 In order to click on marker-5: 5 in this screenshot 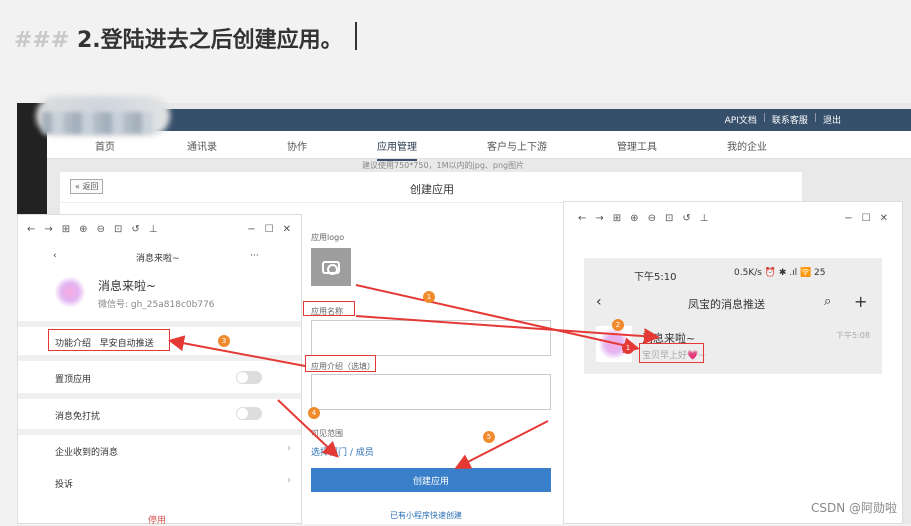, I will do `click(489, 437)`.